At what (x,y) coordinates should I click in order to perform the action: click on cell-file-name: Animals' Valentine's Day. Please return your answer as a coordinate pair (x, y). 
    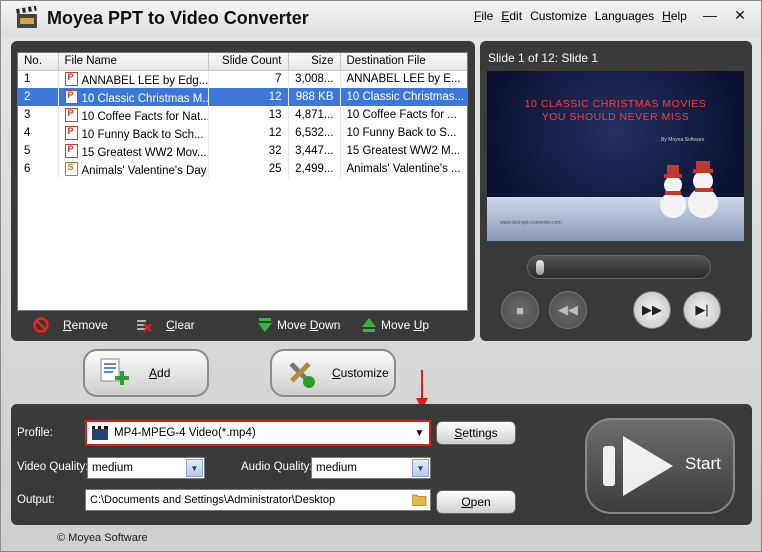
    Looking at the image, I should click on (133, 169).